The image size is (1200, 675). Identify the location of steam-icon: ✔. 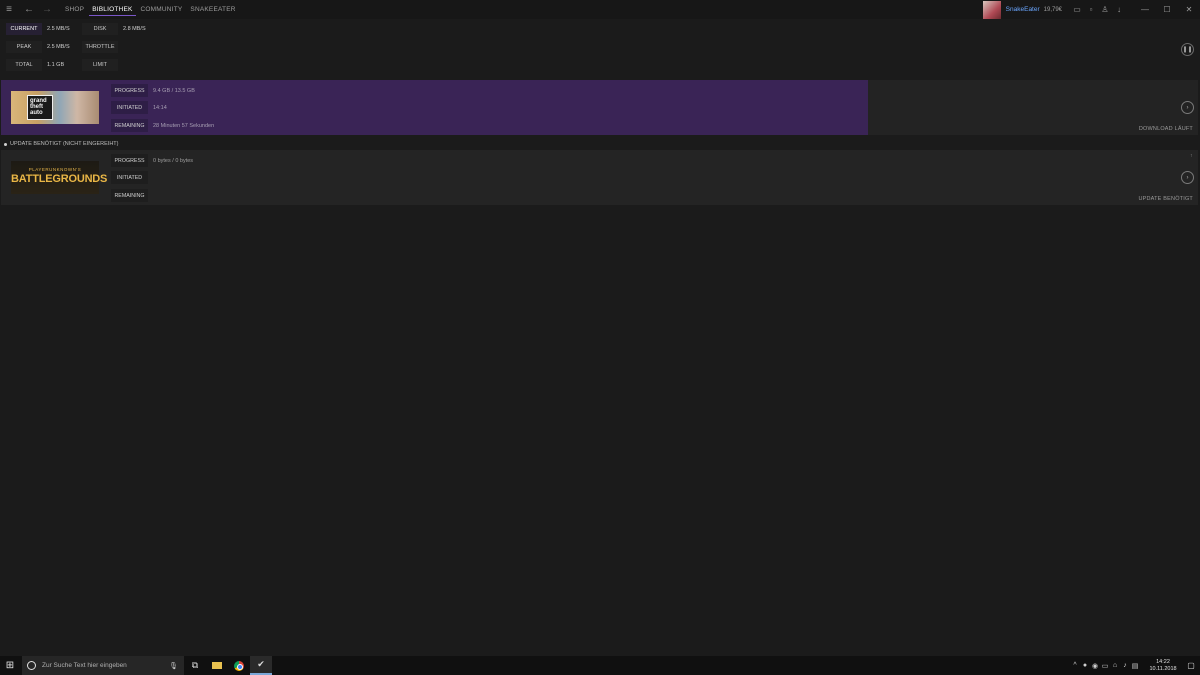
(261, 665).